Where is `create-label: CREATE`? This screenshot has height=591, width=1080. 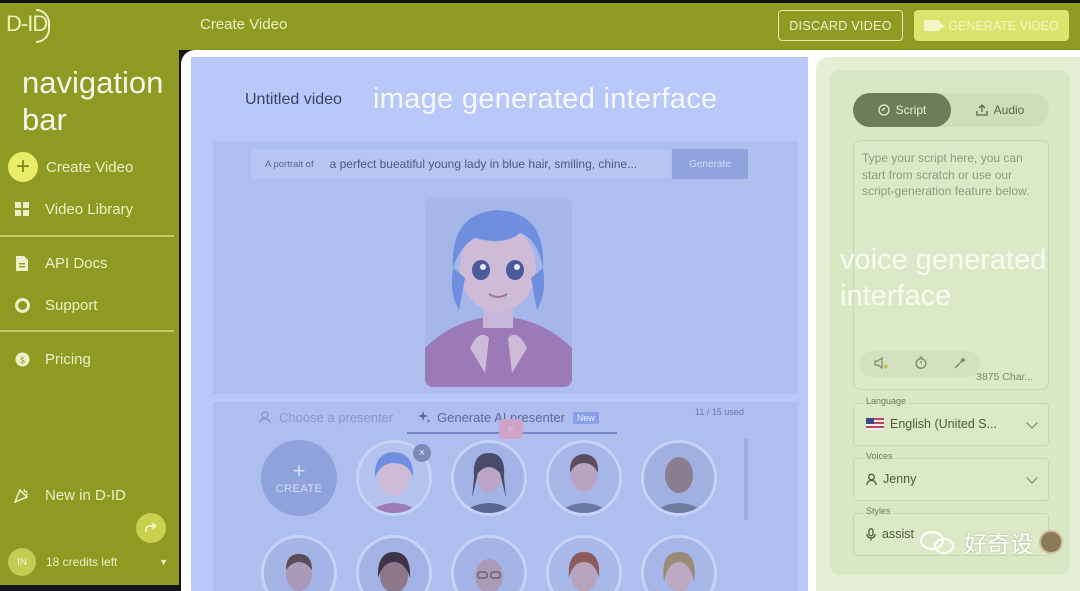
create-label: CREATE is located at coordinates (299, 489).